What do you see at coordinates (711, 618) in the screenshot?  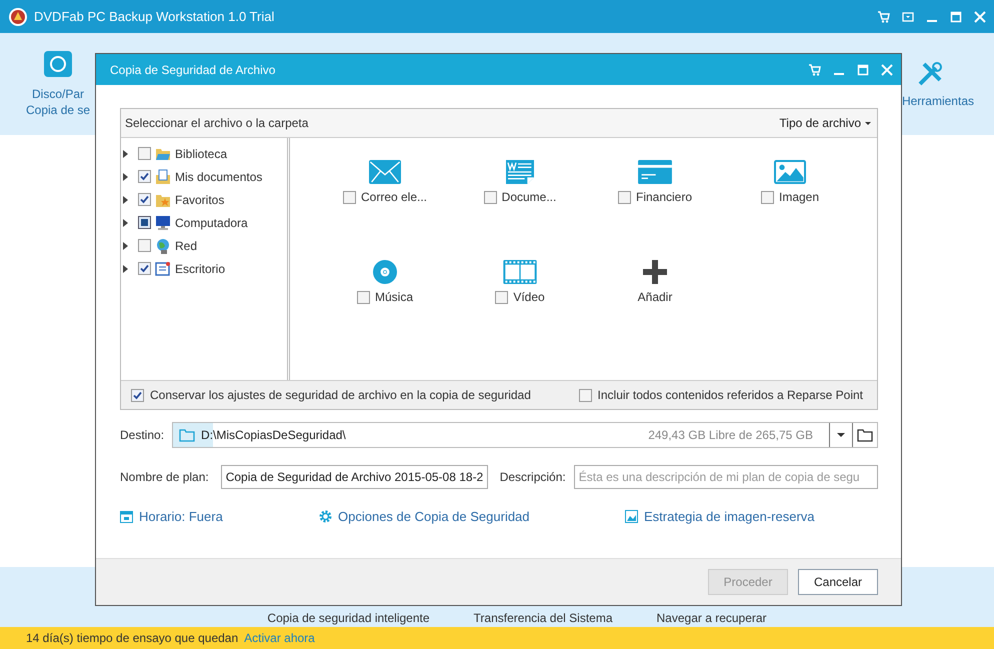 I see `nav-link: Navegar a recuperar` at bounding box center [711, 618].